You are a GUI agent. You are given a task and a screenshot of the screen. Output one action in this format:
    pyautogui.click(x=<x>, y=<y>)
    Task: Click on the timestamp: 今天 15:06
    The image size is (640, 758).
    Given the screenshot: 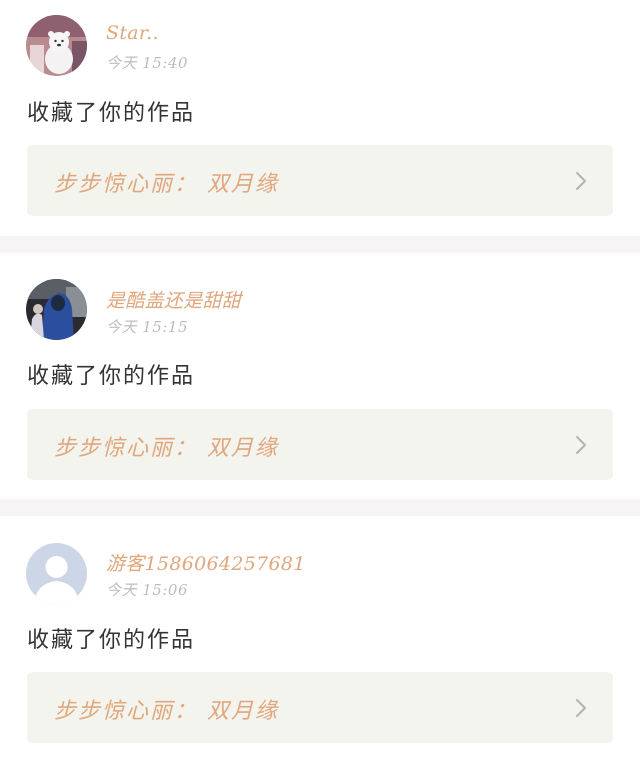 What is the action you would take?
    pyautogui.click(x=147, y=590)
    